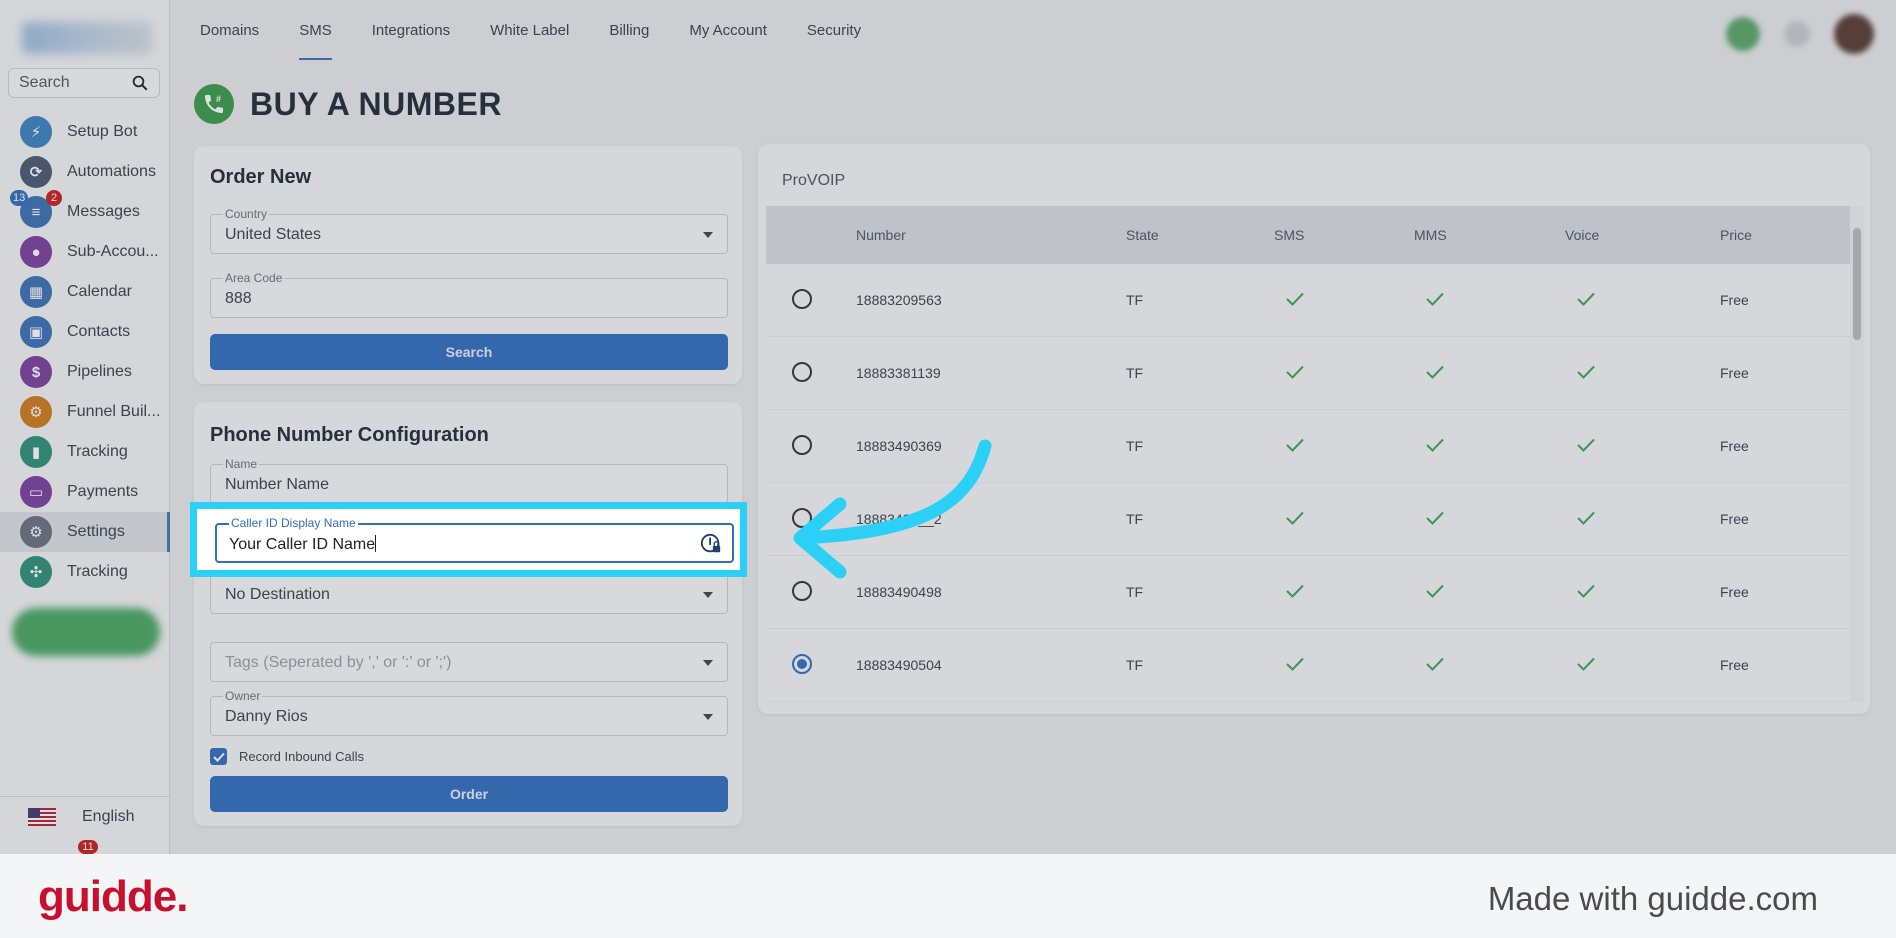 This screenshot has width=1896, height=938. I want to click on search-placeholder: Search, so click(44, 82).